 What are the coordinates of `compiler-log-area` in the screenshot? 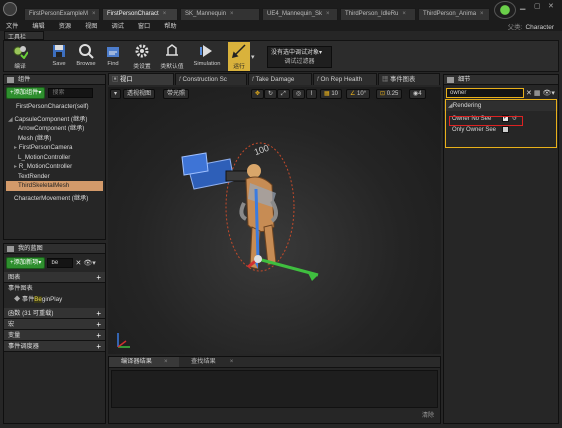 It's located at (274, 389).